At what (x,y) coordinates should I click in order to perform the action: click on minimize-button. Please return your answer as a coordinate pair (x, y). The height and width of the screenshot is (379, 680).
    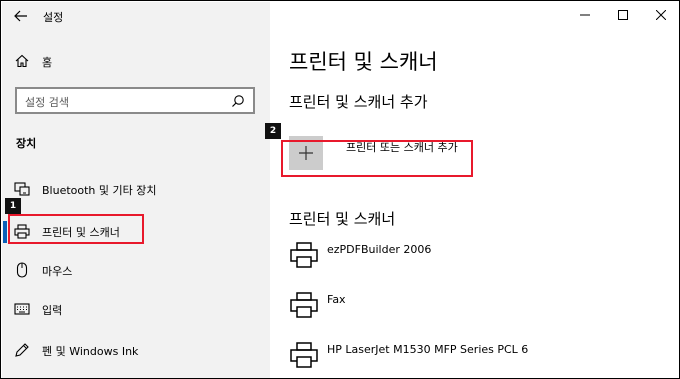
    Looking at the image, I should click on (585, 15).